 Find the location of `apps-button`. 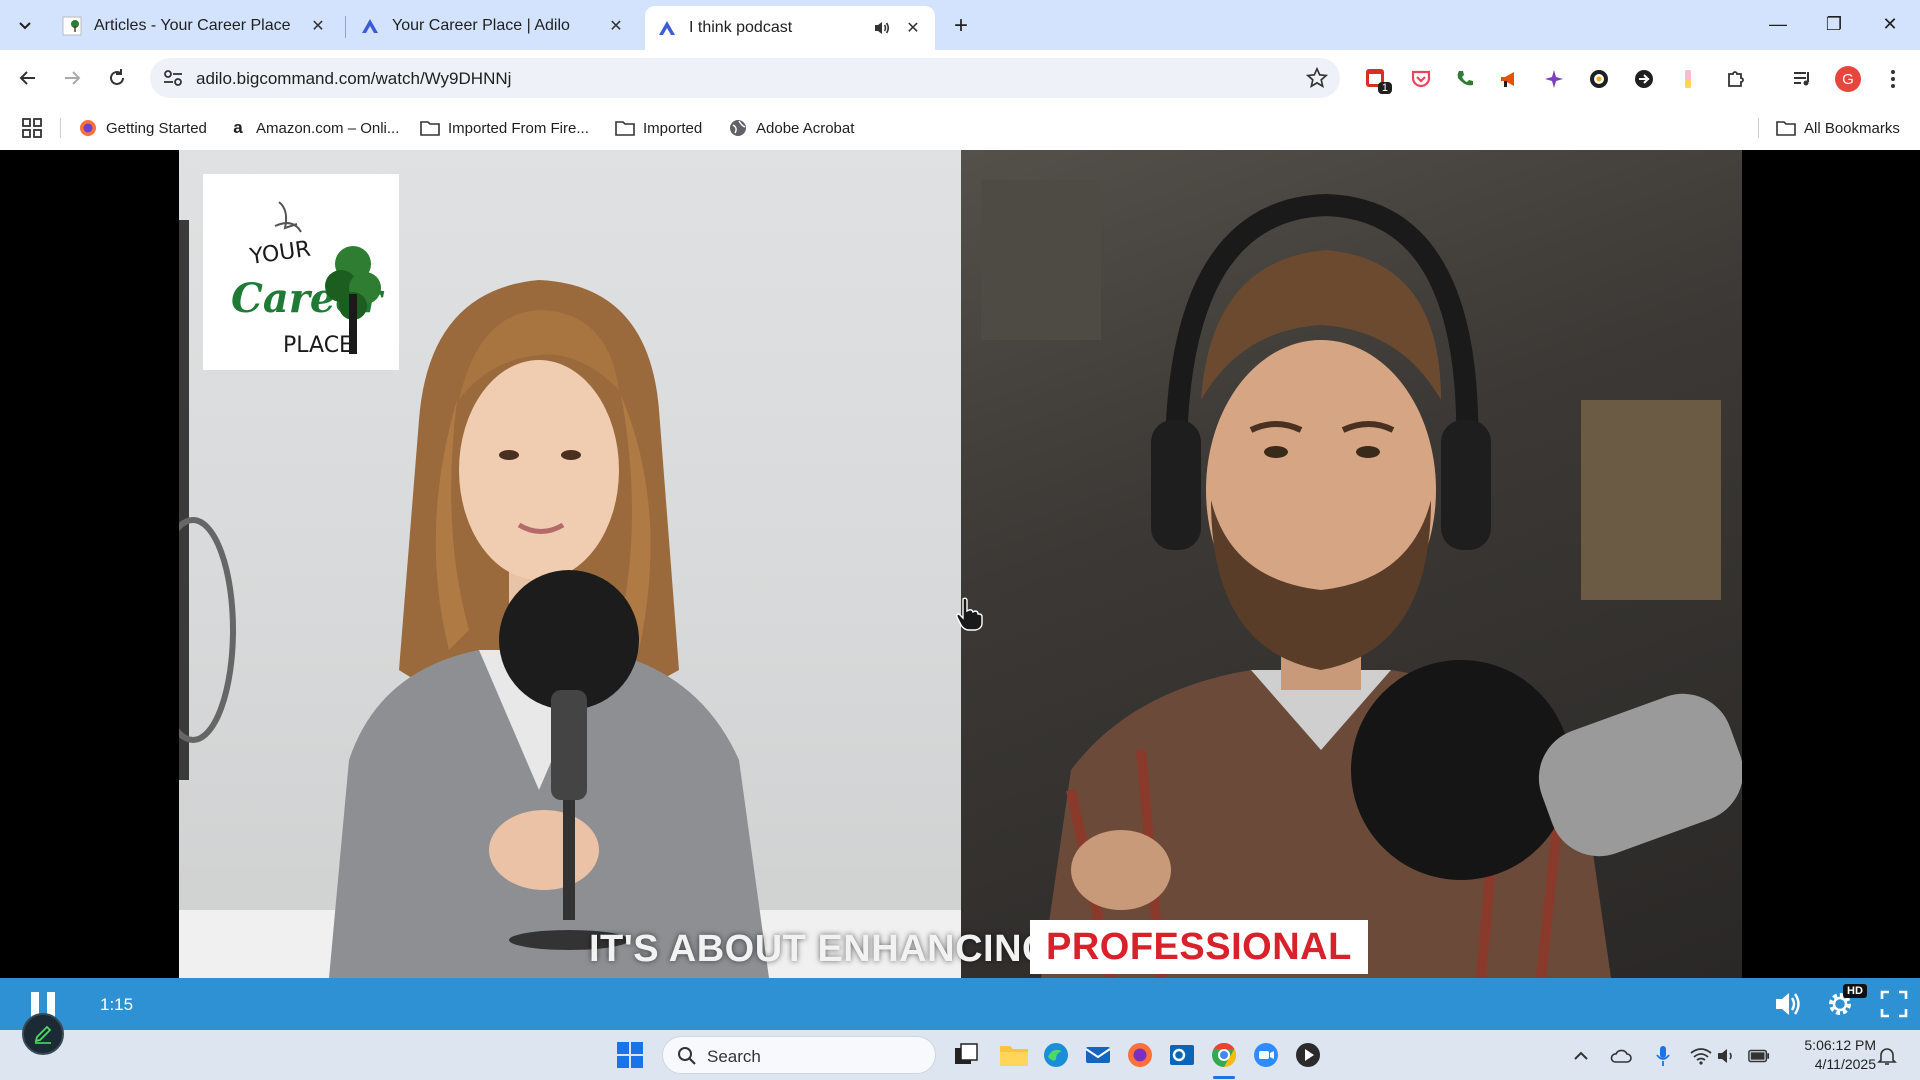

apps-button is located at coordinates (32, 128).